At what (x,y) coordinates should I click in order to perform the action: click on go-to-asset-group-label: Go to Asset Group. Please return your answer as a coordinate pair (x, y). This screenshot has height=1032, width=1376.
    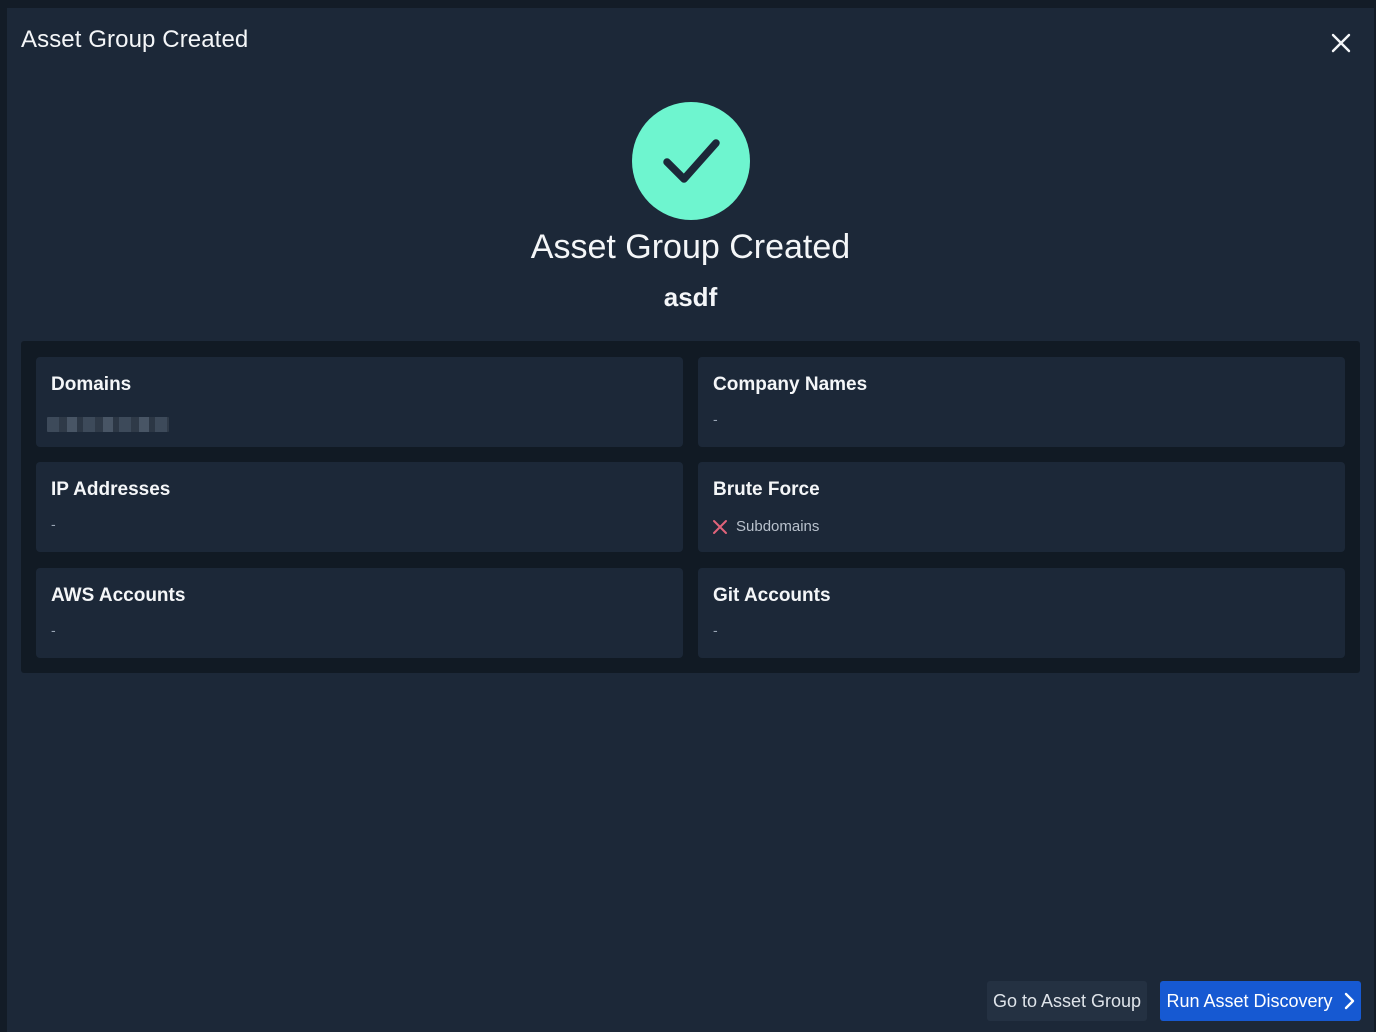
    Looking at the image, I should click on (1067, 1000).